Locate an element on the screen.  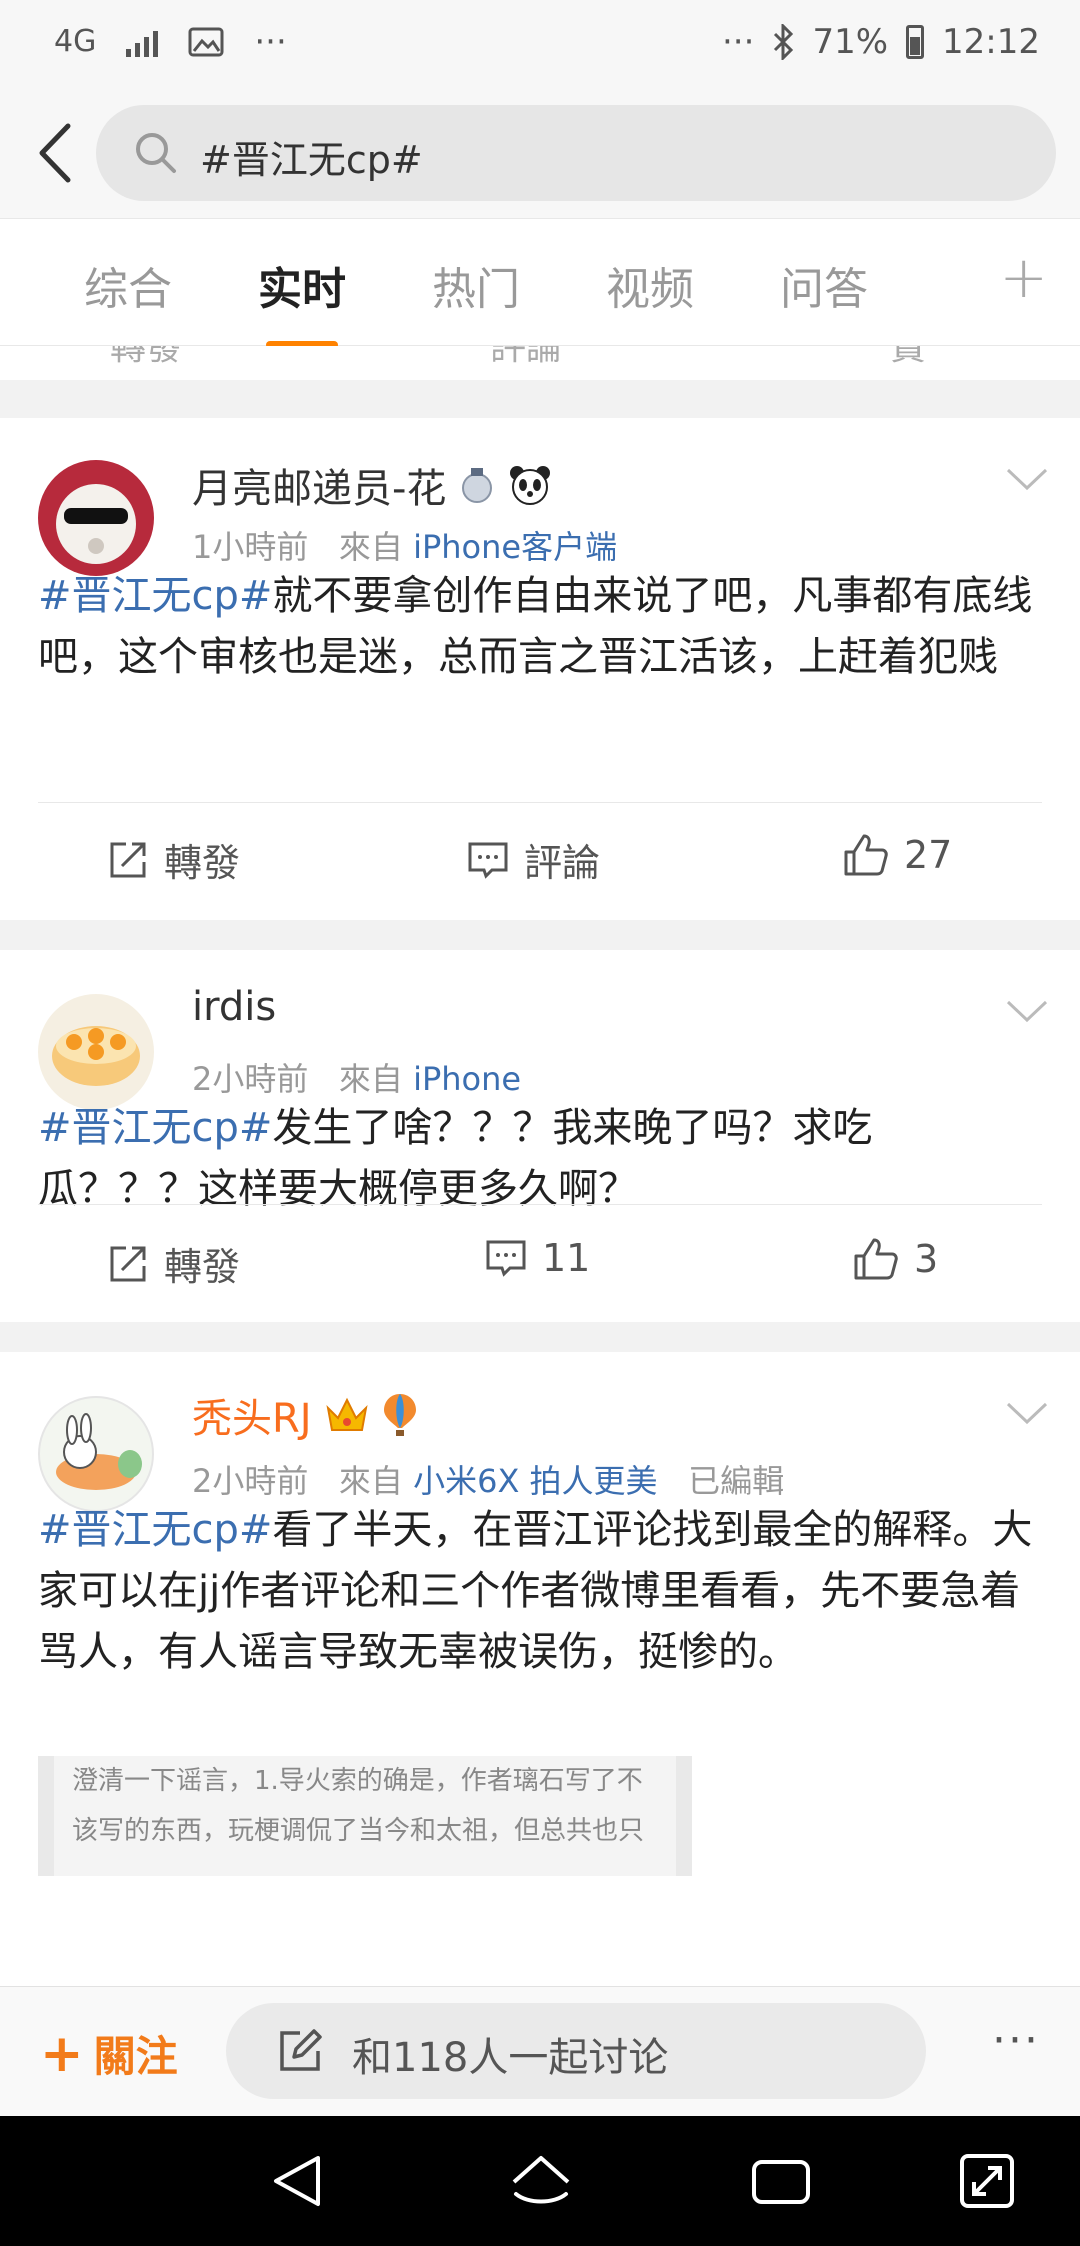
edited-label: 已編輯 is located at coordinates (736, 1481).